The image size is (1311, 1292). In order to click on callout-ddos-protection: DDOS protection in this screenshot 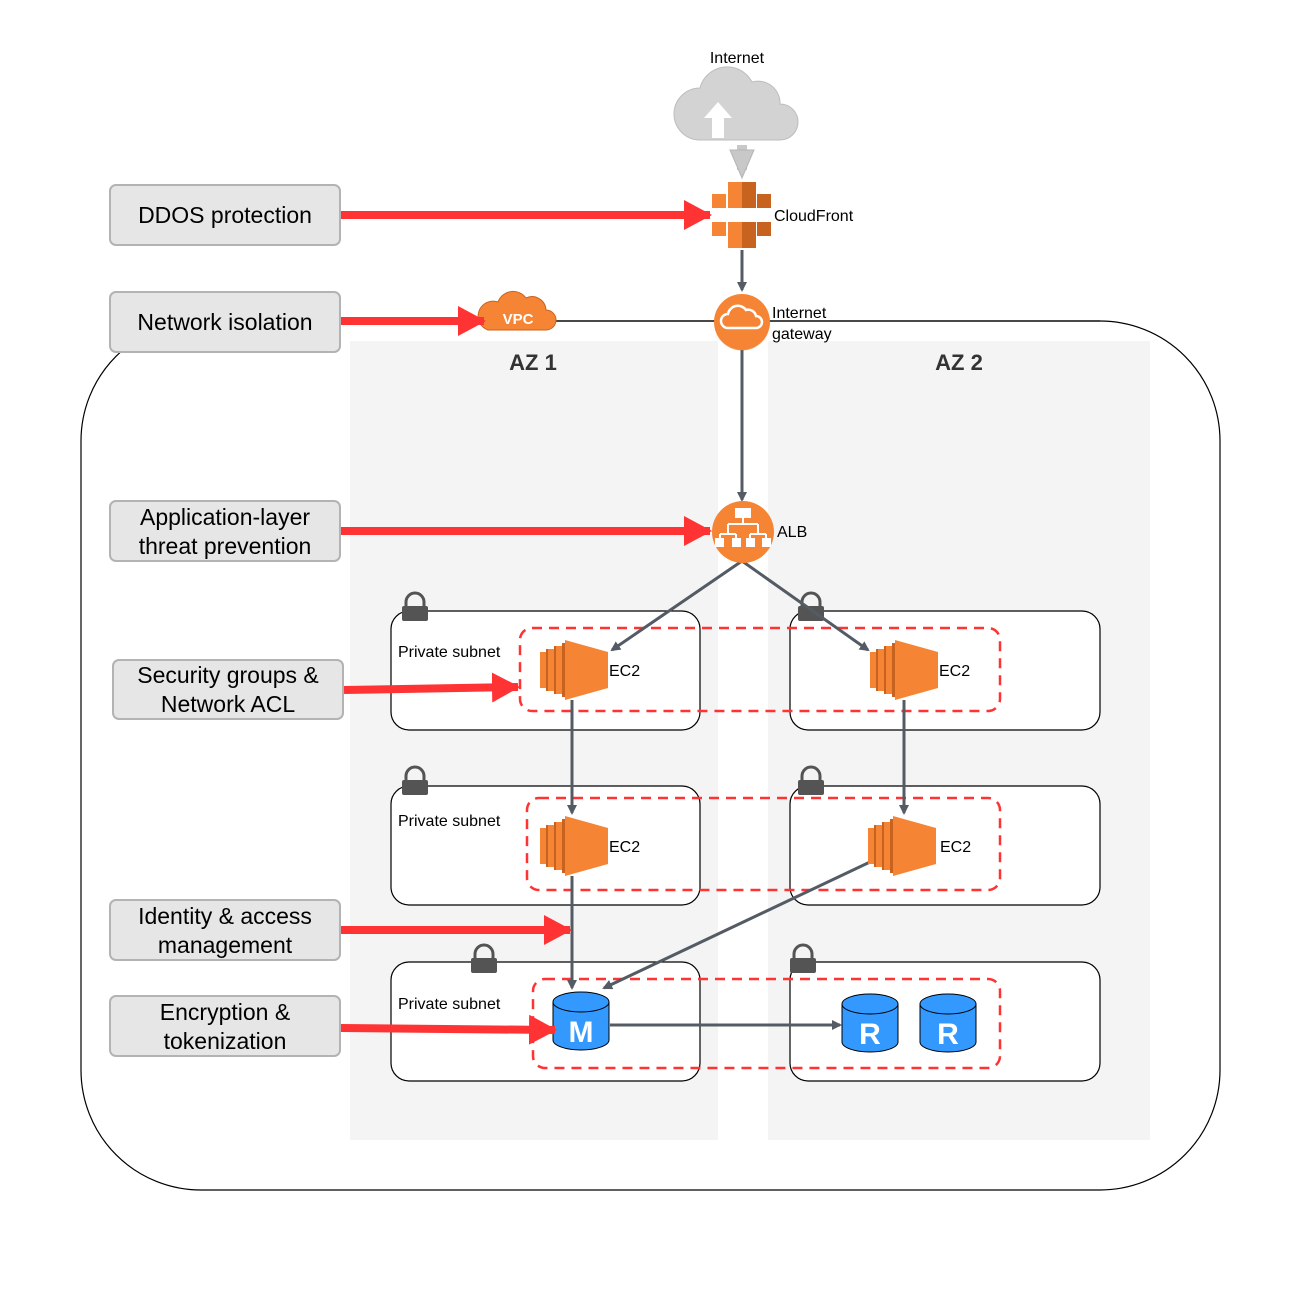, I will do `click(225, 215)`.